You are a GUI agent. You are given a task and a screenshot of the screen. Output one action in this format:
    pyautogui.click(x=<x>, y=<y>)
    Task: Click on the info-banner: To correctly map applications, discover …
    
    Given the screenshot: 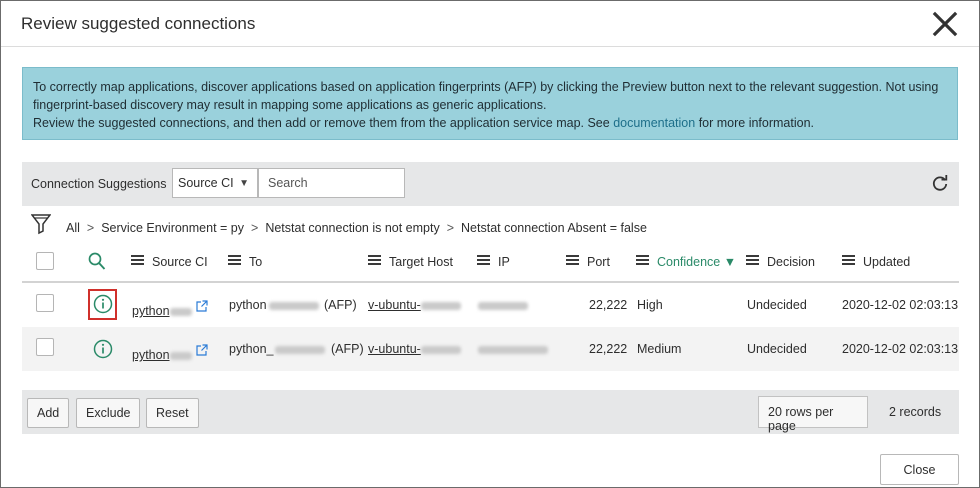 What is the action you would take?
    pyautogui.click(x=490, y=103)
    